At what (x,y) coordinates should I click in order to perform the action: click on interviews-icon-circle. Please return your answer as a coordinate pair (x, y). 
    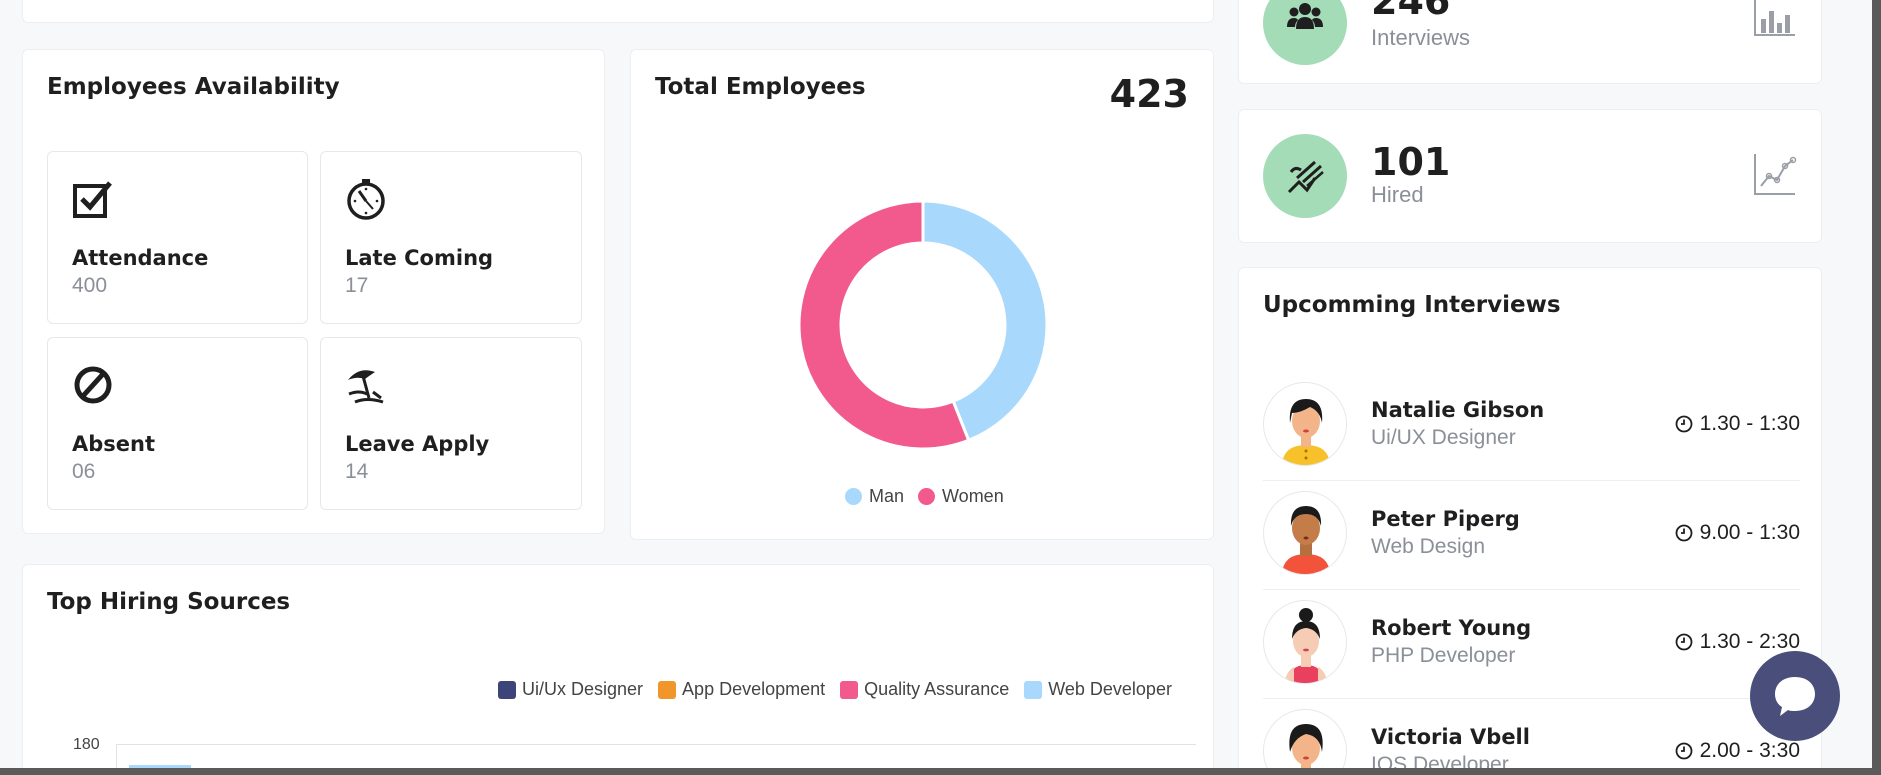
    Looking at the image, I should click on (1305, 32).